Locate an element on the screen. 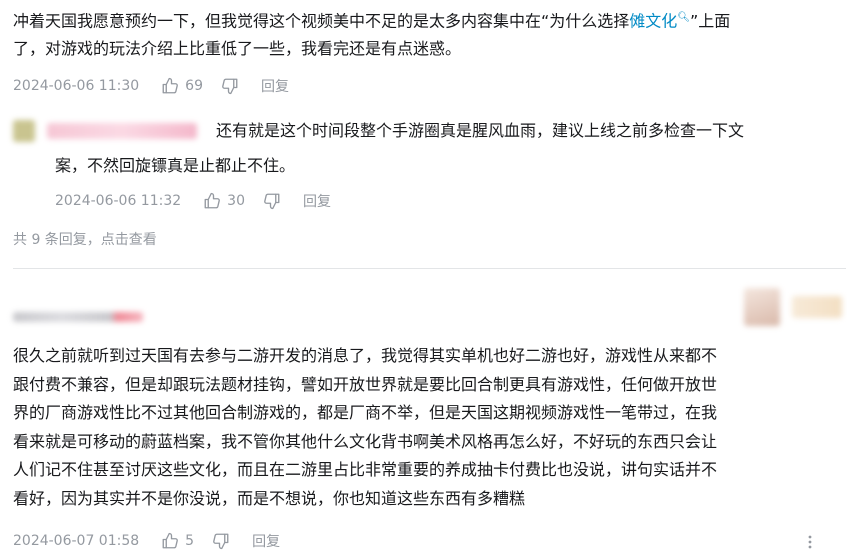  comment-date: 2024-06-06 11:30 is located at coordinates (76, 86).